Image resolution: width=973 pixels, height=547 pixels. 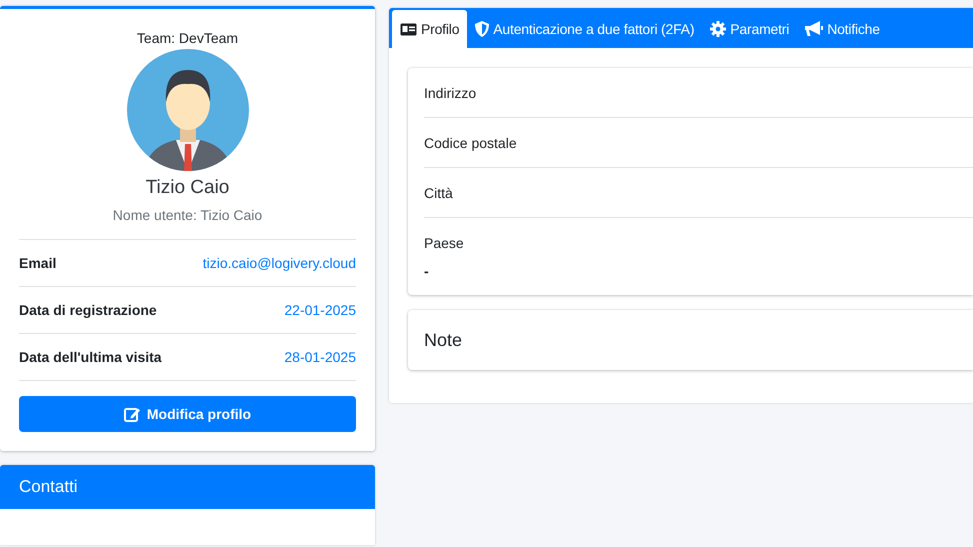 What do you see at coordinates (439, 193) in the screenshot?
I see `field-label: Città` at bounding box center [439, 193].